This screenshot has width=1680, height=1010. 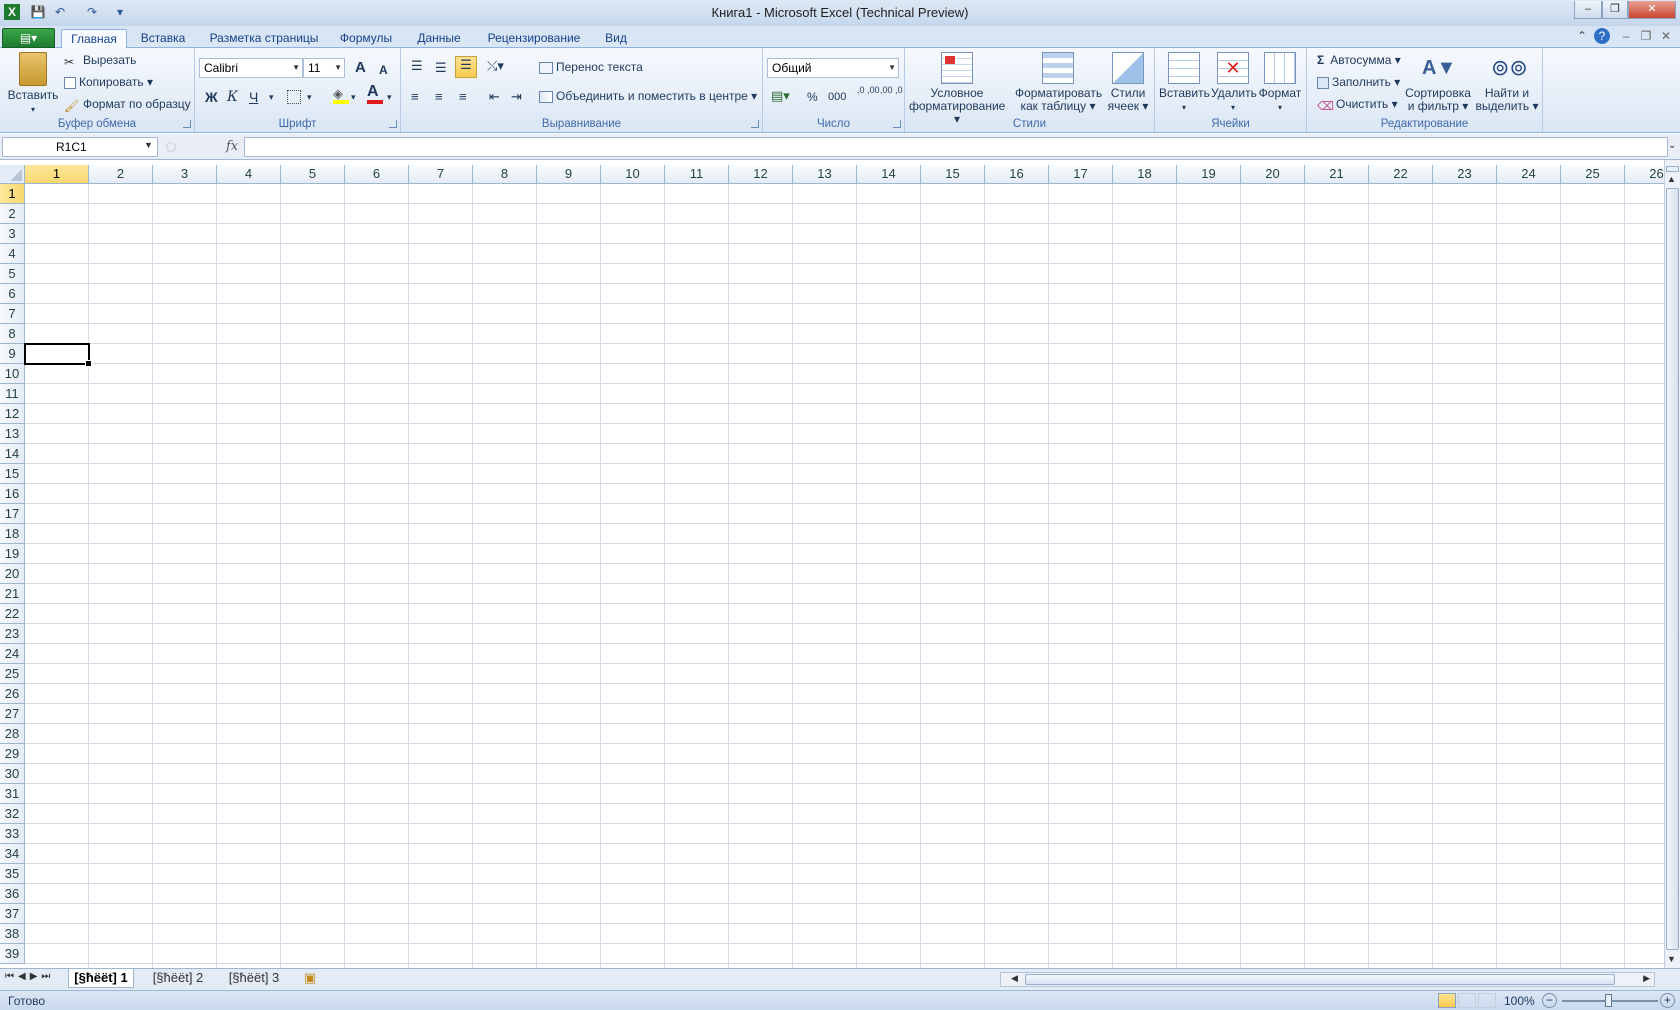 I want to click on page-layout-view-icon, so click(x=1467, y=1000).